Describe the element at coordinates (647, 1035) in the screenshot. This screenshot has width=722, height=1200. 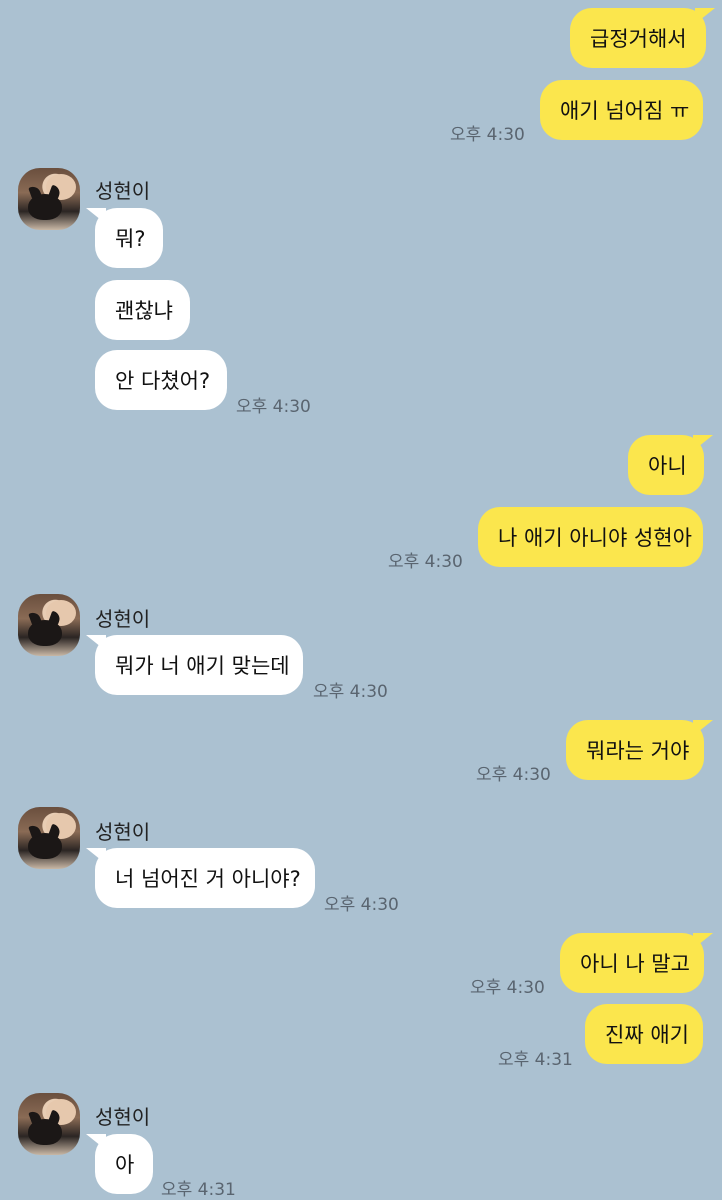
I see `message-text: 진짜 애기` at that location.